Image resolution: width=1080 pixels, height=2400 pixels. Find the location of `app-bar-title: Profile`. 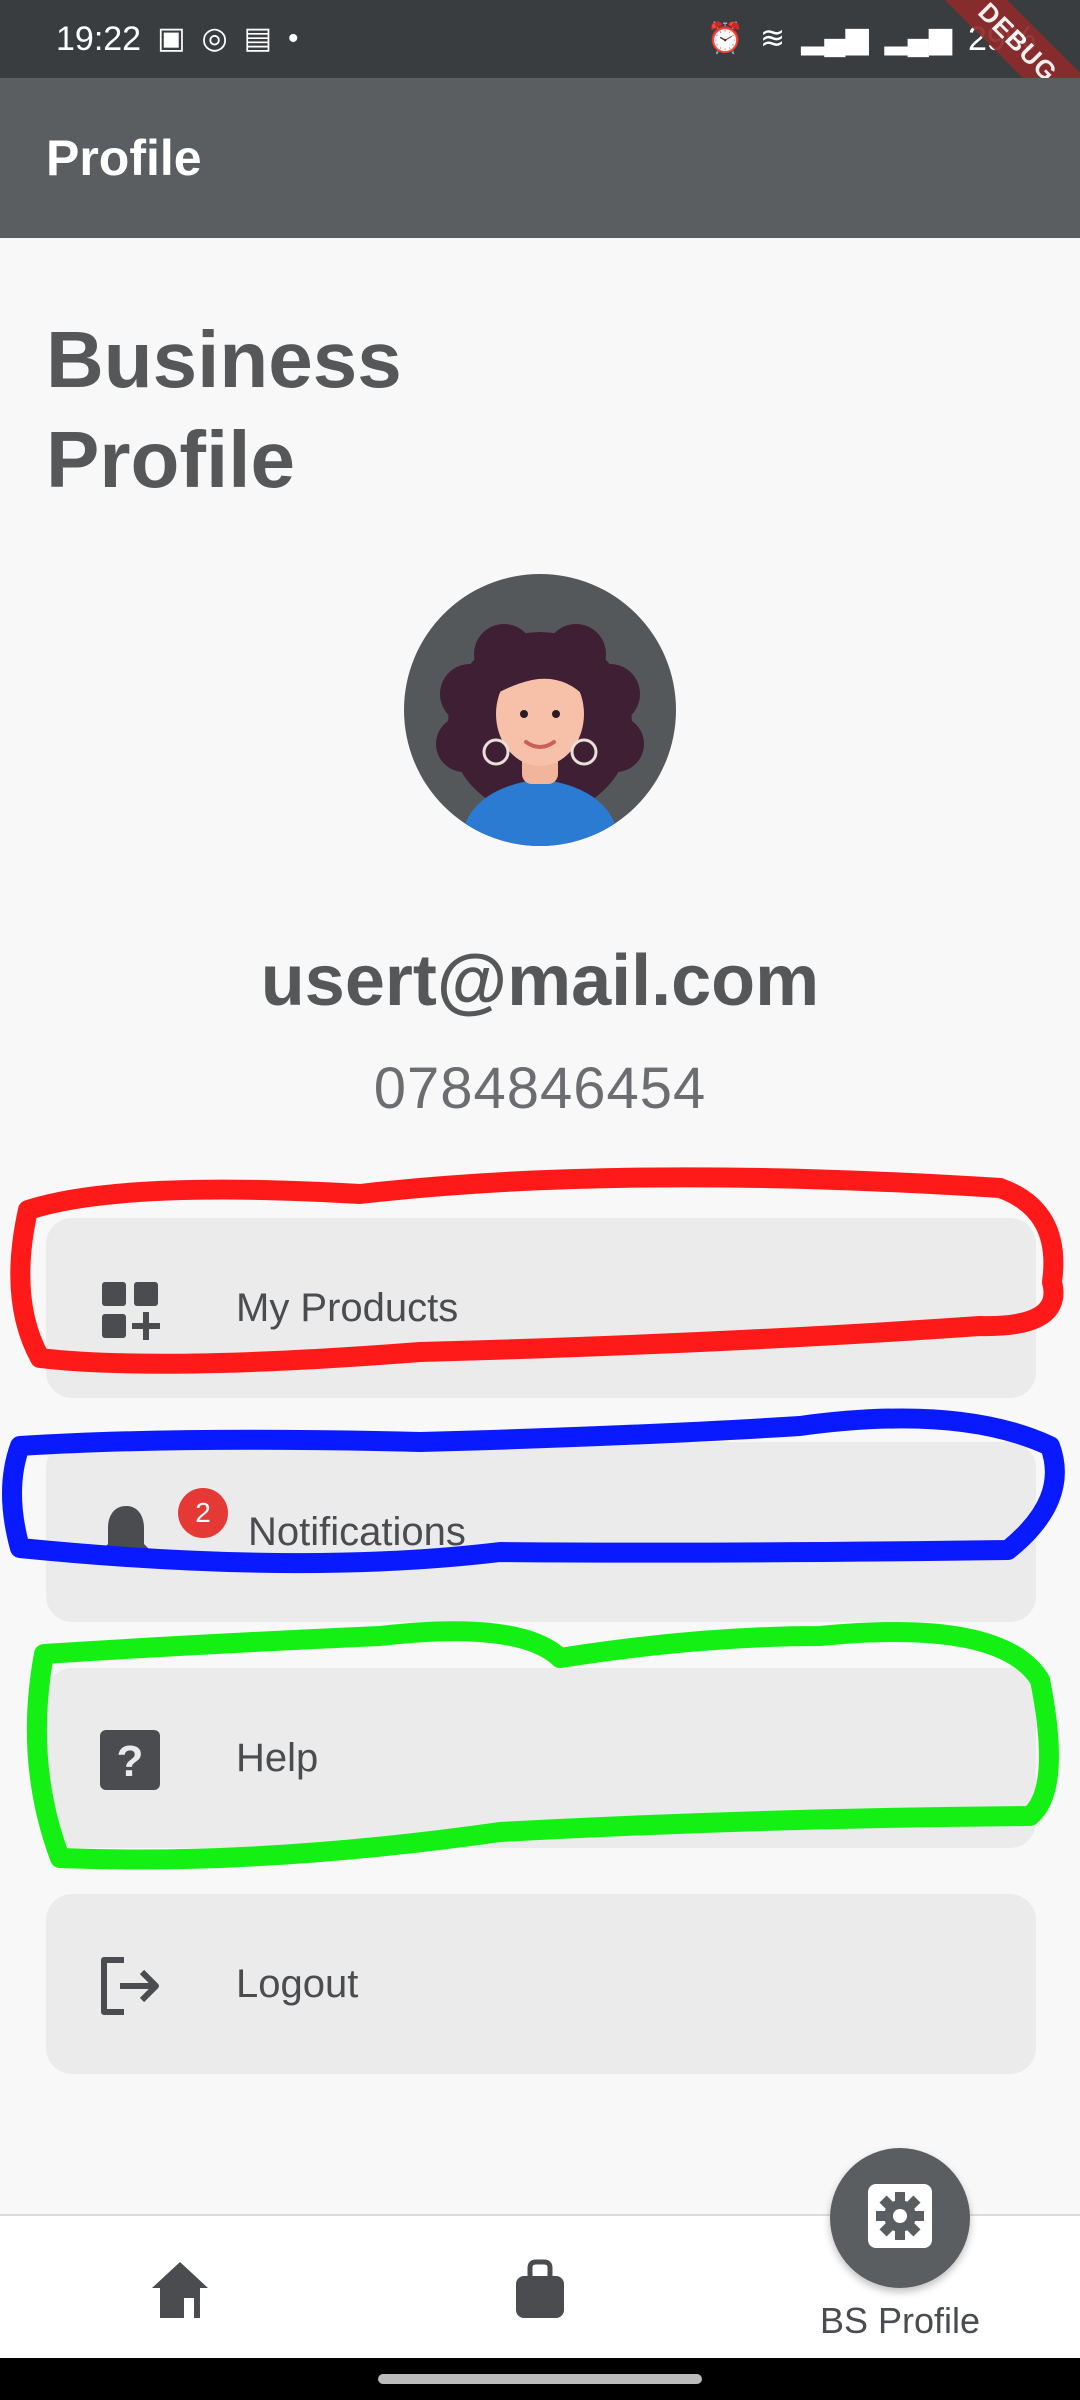

app-bar-title: Profile is located at coordinates (124, 158).